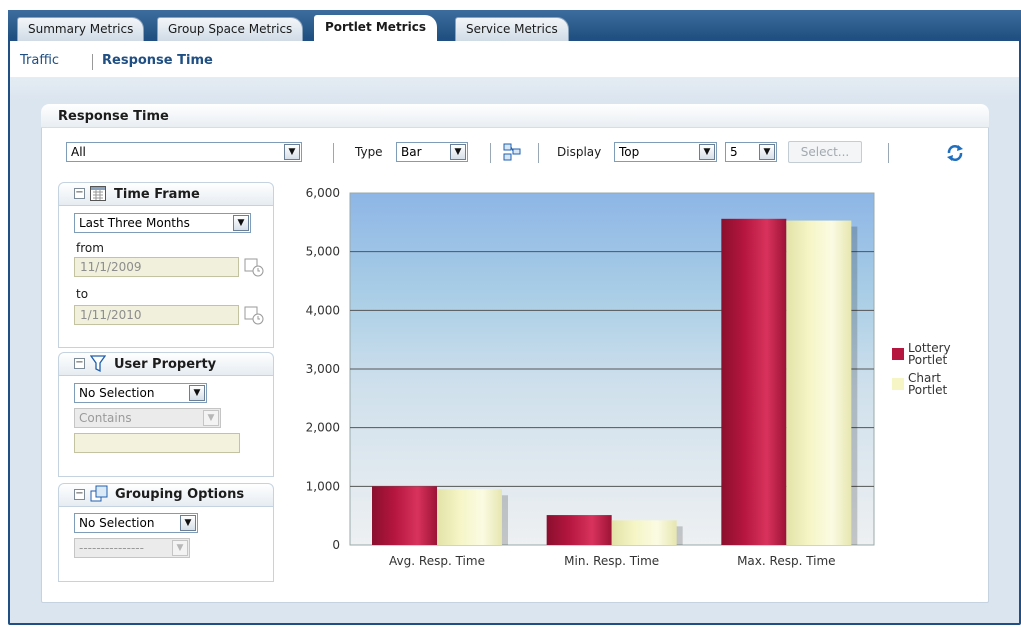 The height and width of the screenshot is (628, 1021). I want to click on time-range-value: Last Three Months, so click(134, 223).